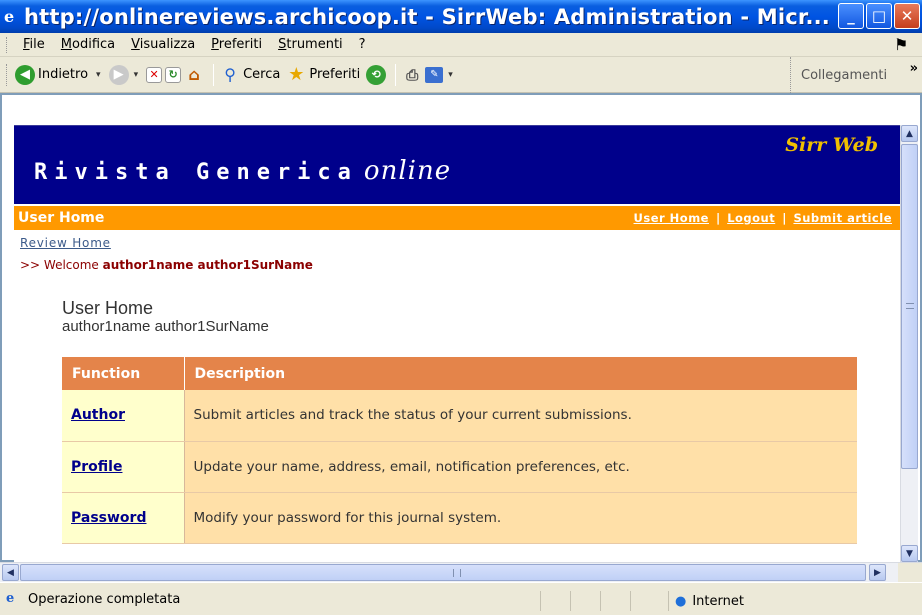  I want to click on search-button: ⚲ Cerca, so click(250, 75).